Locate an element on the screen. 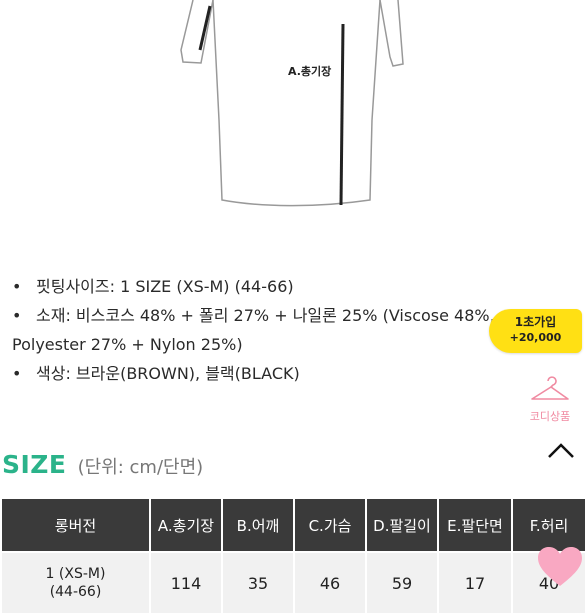 This screenshot has height=613, width=588. table-row: 1 (XS-M) (44-66) 114 35 46 59 17 40 is located at coordinates (294, 582).